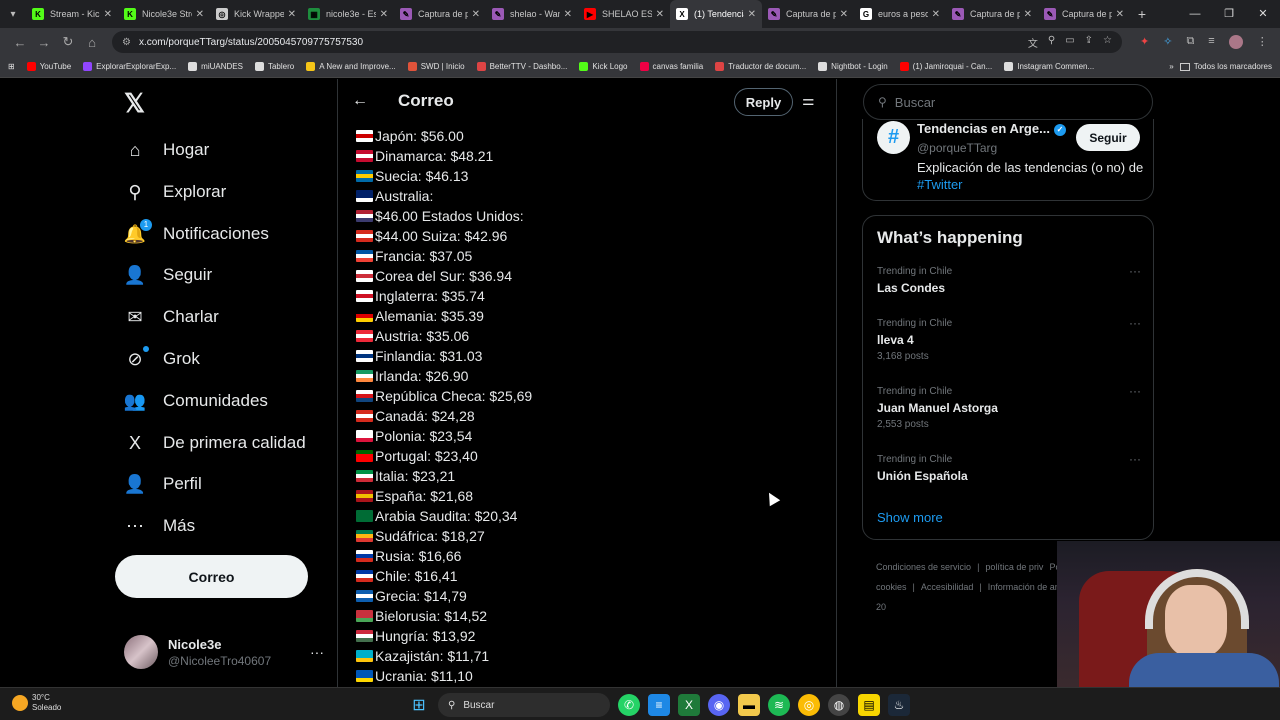 The image size is (1280, 720). What do you see at coordinates (92, 42) in the screenshot?
I see `home-button: ⌂` at bounding box center [92, 42].